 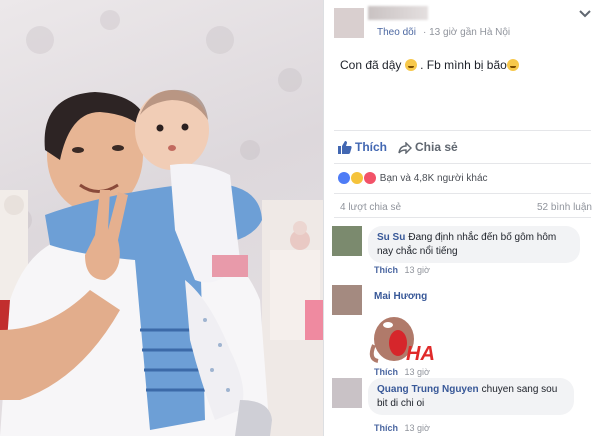 What do you see at coordinates (344, 178) in the screenshot?
I see `like-reaction-icon` at bounding box center [344, 178].